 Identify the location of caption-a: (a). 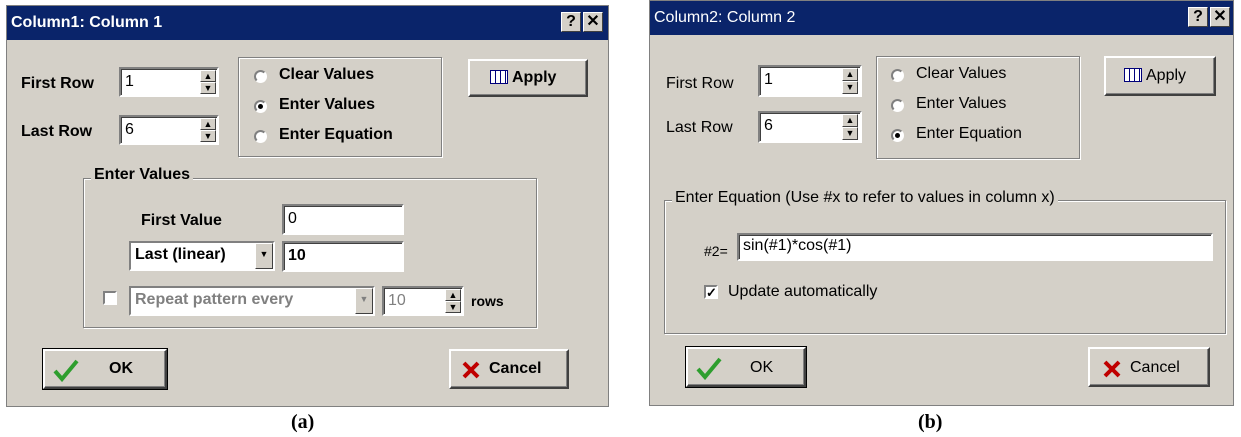
(303, 422).